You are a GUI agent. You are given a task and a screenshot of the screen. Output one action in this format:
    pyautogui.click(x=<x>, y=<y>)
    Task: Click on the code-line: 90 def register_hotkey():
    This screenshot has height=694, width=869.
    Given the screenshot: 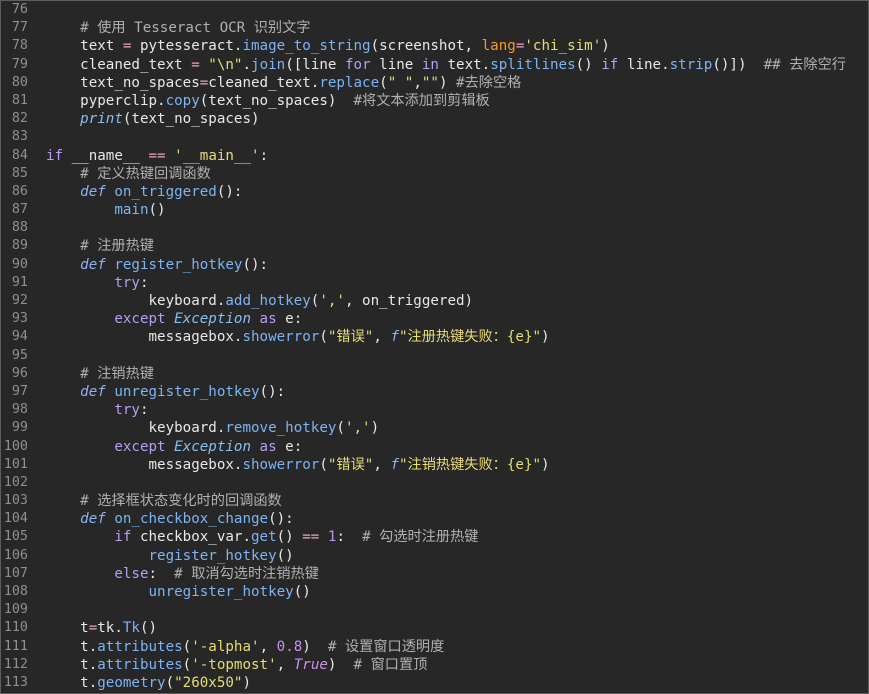 What is the action you would take?
    pyautogui.click(x=434, y=265)
    